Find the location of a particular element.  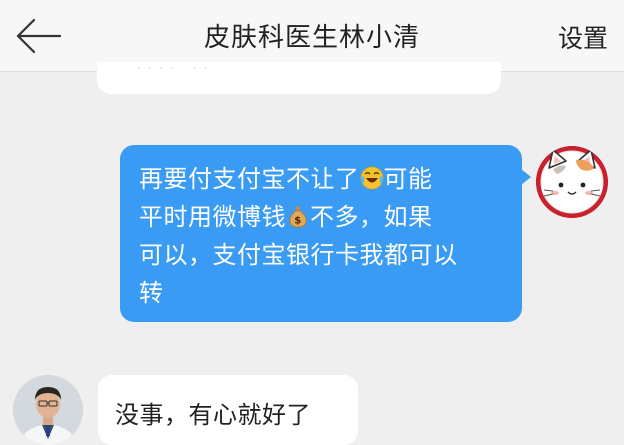

message-text: 转 is located at coordinates (151, 293).